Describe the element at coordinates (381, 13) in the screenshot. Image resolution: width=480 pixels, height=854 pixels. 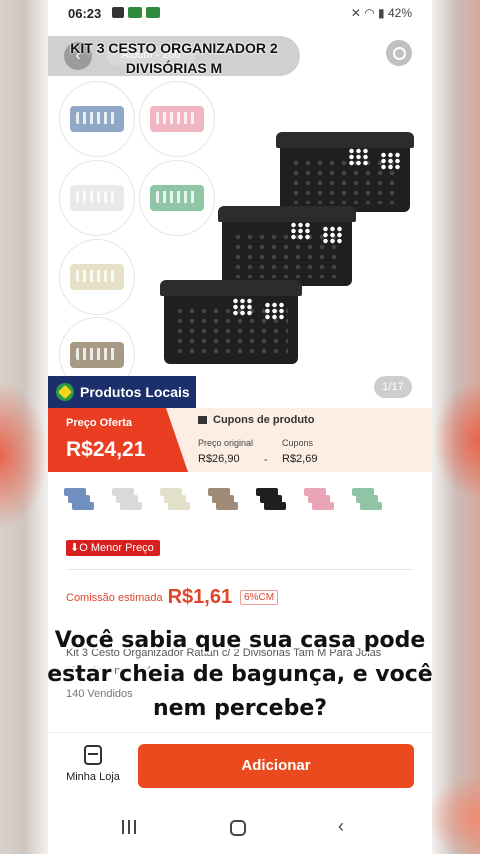
I see `battery-level: ✕ ◠ ▮ 42%` at that location.